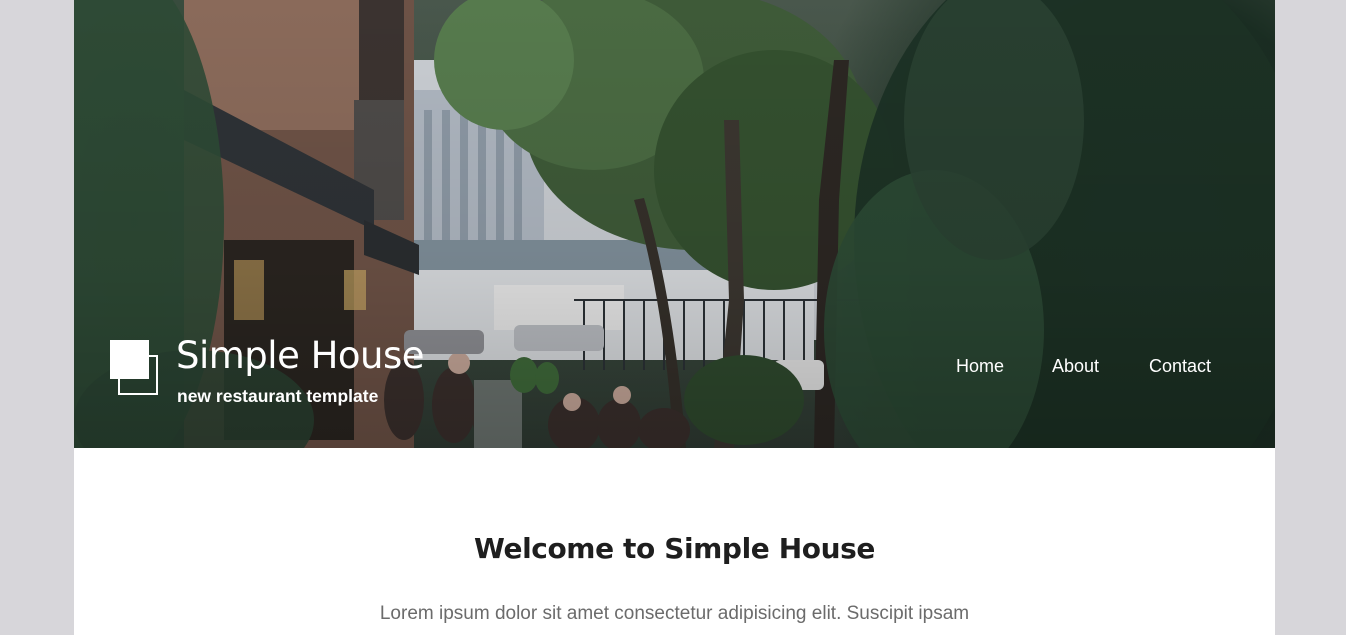 This screenshot has height=635, width=1346. Describe the element at coordinates (1075, 366) in the screenshot. I see `nav-item-about: About` at that location.